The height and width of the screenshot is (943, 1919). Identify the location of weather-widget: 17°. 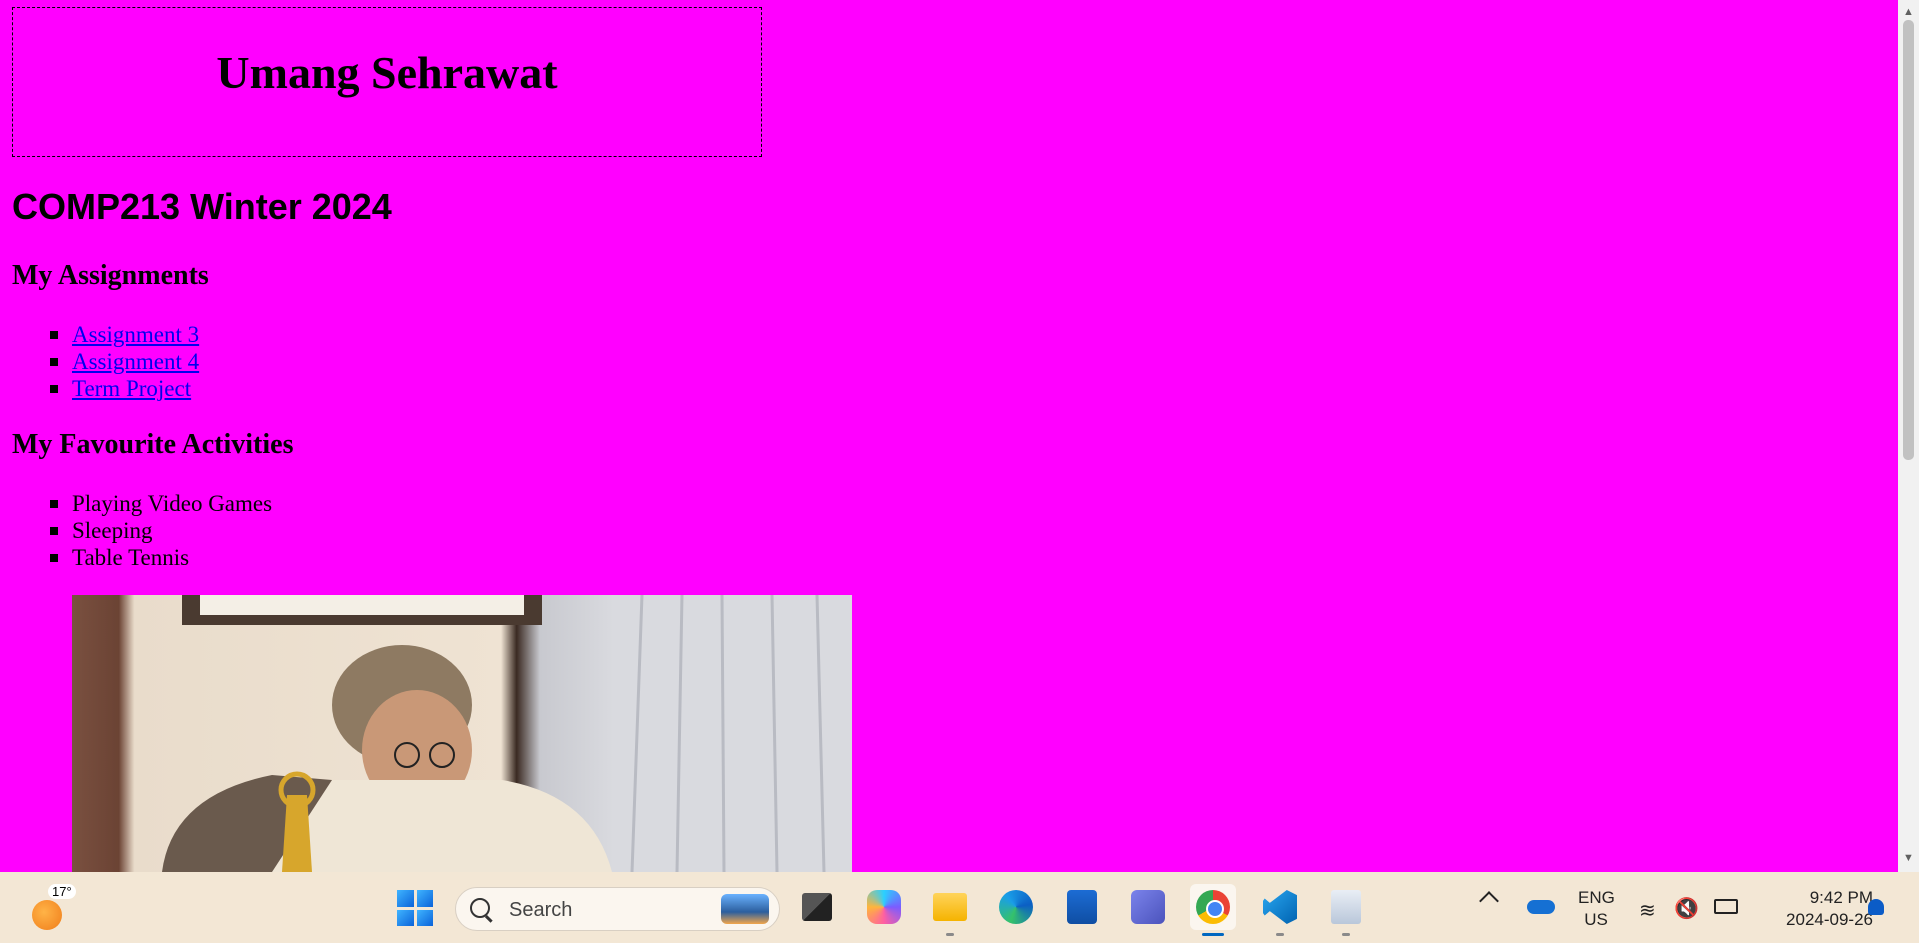
(52, 908).